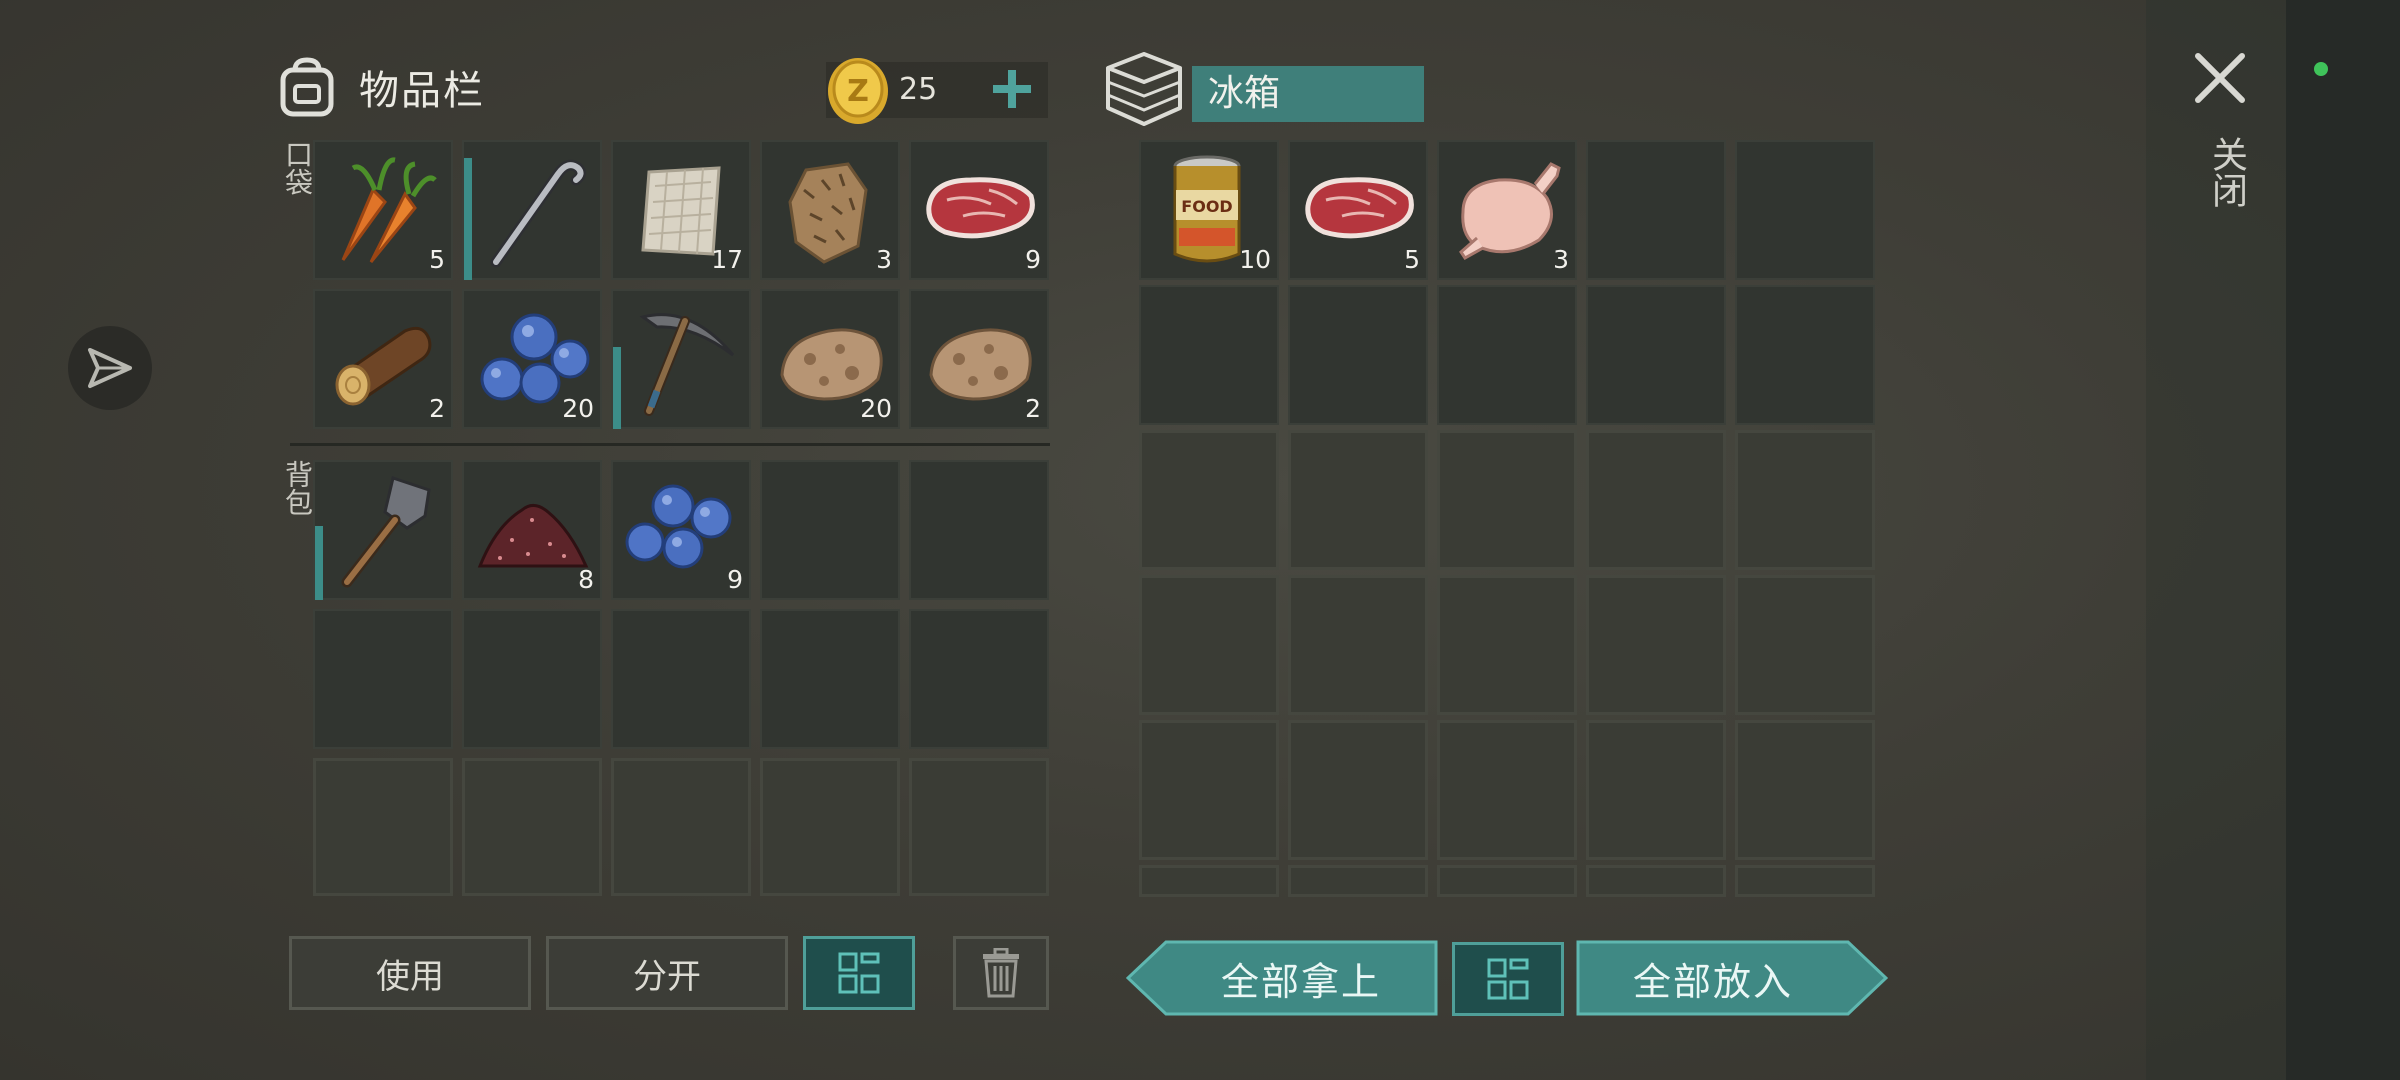 The width and height of the screenshot is (2400, 1080). What do you see at coordinates (681, 530) in the screenshot?
I see `backpack-slot: 9` at bounding box center [681, 530].